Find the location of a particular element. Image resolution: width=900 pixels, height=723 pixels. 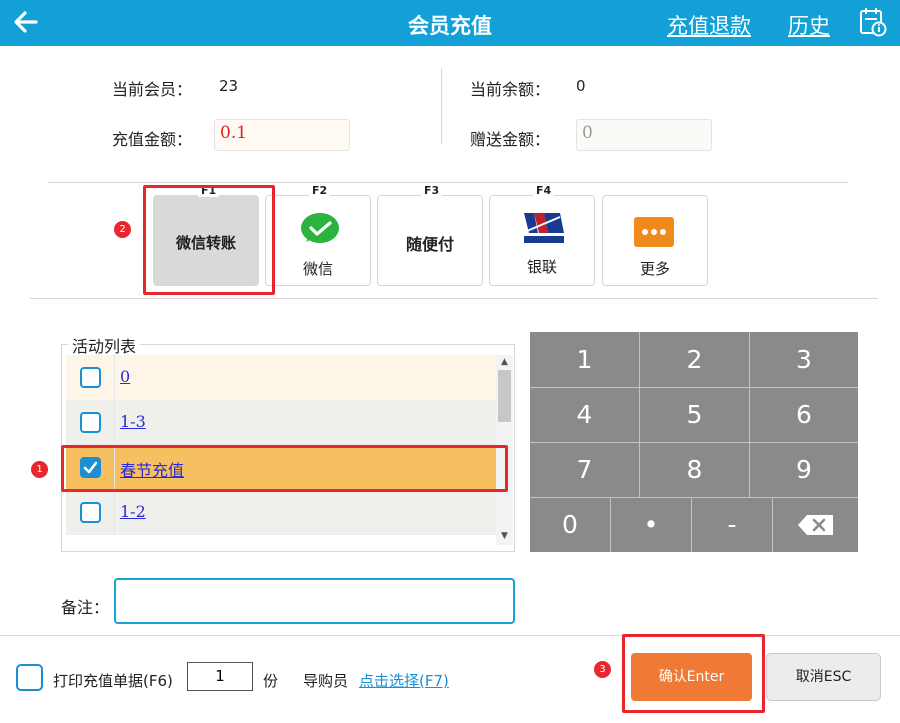

marker-2: 2 is located at coordinates (122, 229).